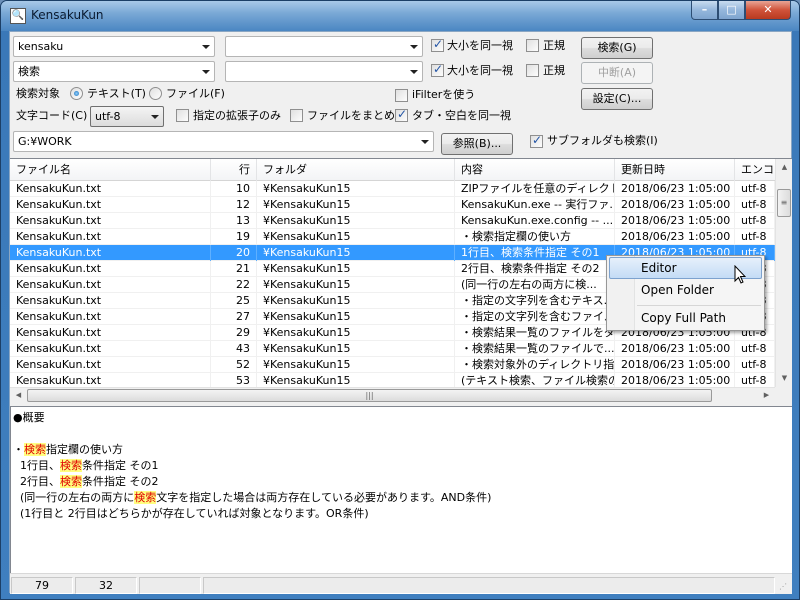 This screenshot has width=800, height=600. Describe the element at coordinates (182, 115) in the screenshot. I see `ext-only-checkbox` at that location.